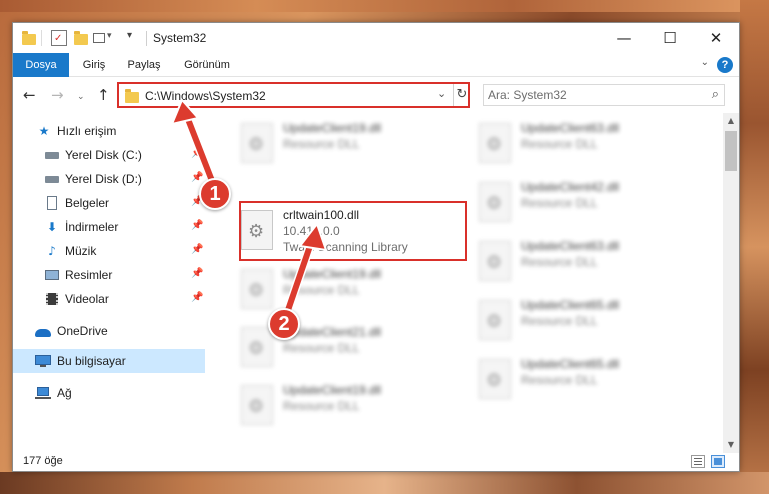  What do you see at coordinates (731, 283) in the screenshot?
I see `vertical-scrollbar: ▲ ▼` at bounding box center [731, 283].